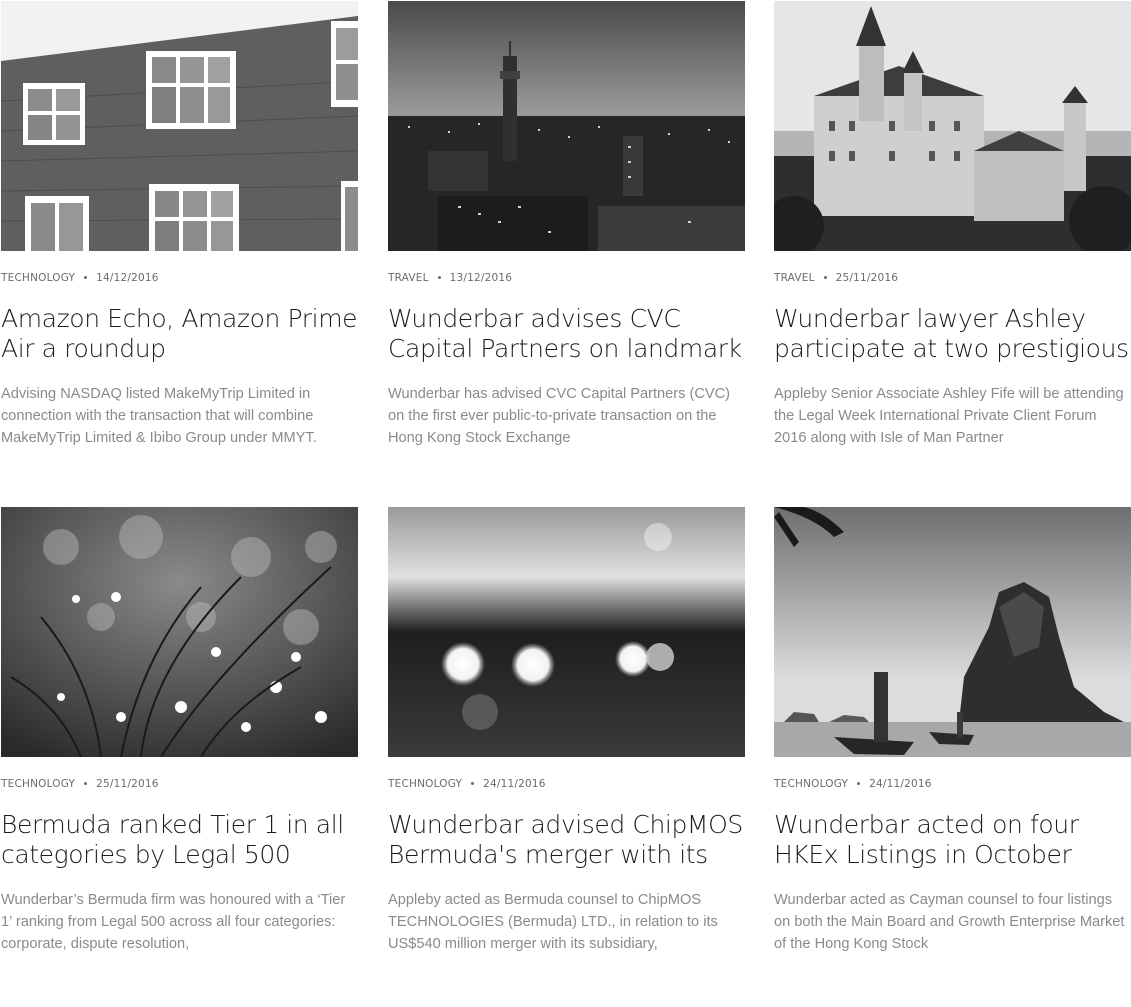 This screenshot has width=1131, height=1007. What do you see at coordinates (566, 278) in the screenshot?
I see `post-meta: TRAVEL 13/12/2016` at bounding box center [566, 278].